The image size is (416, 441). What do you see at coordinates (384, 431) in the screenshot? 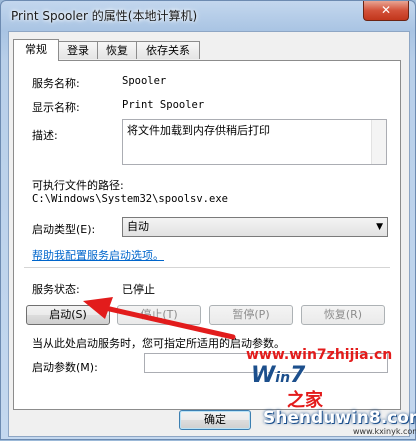
I see `watermark-site-small: www.kxinyk.com` at bounding box center [384, 431].